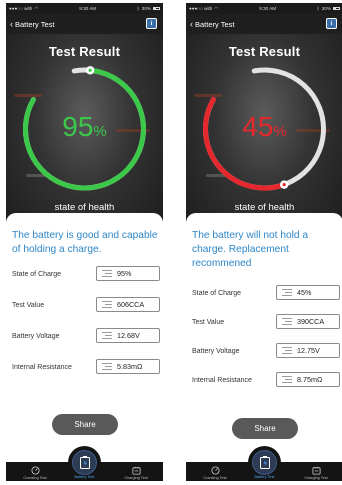  I want to click on value-field: 95%, so click(128, 273).